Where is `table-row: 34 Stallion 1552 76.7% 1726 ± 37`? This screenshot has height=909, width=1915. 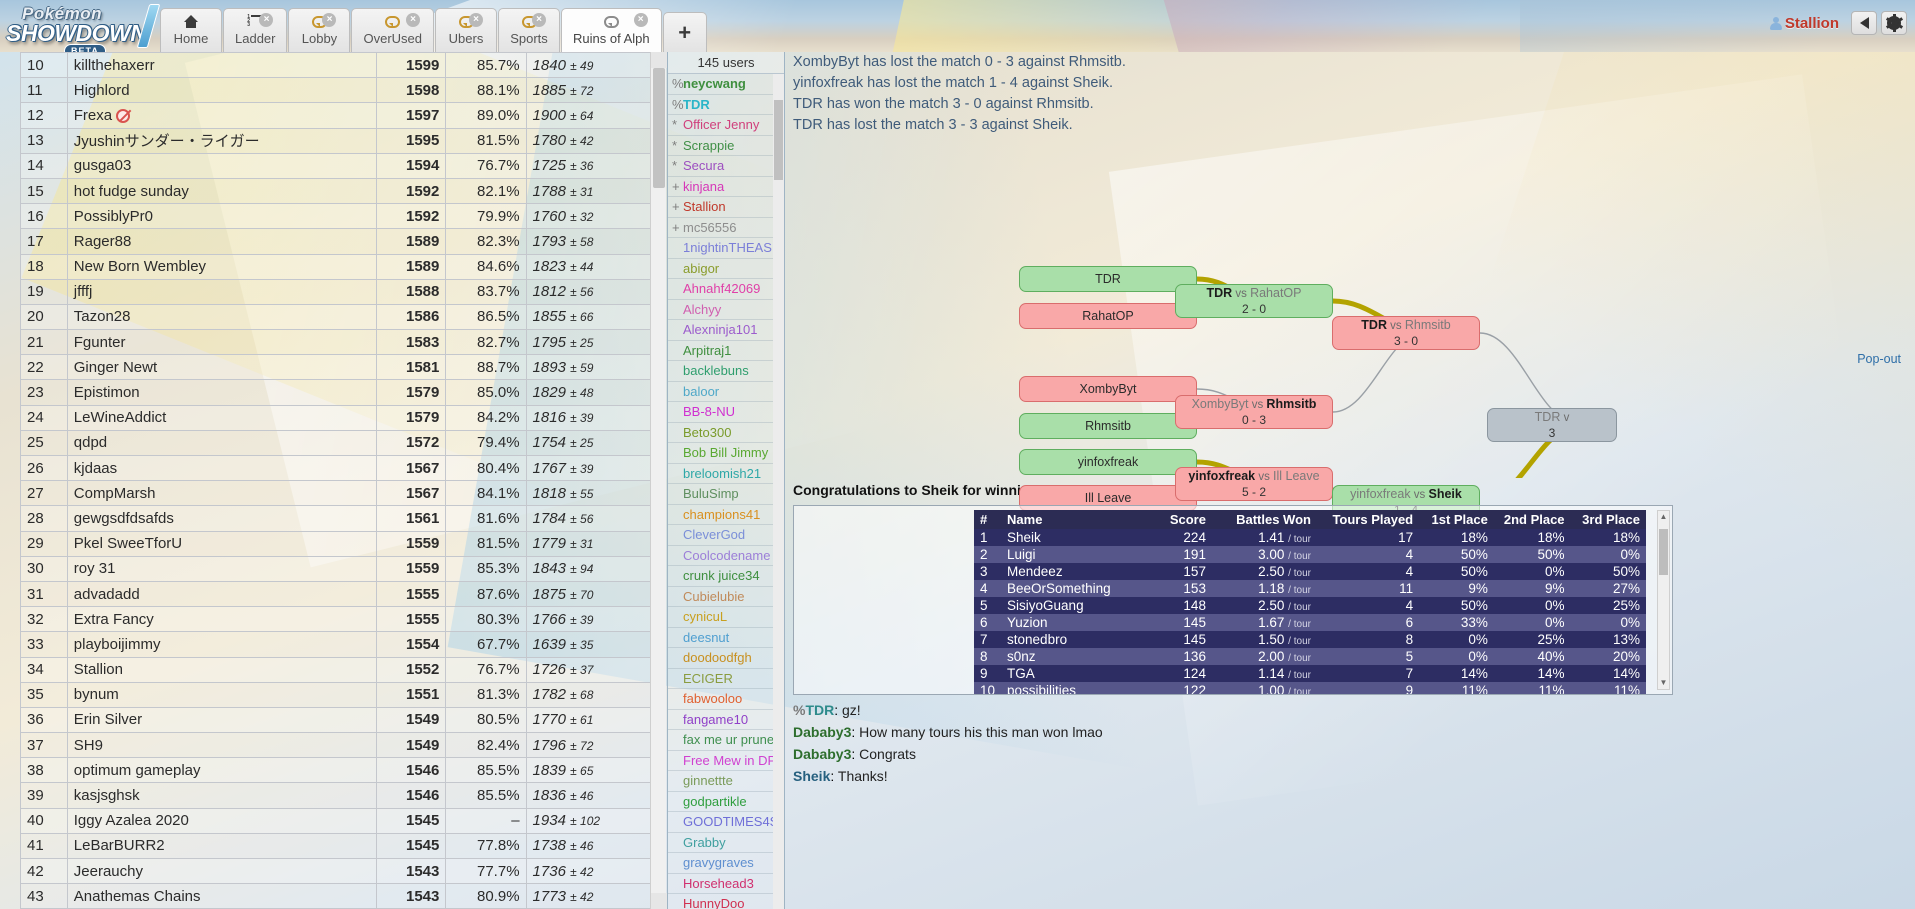 table-row: 34 Stallion 1552 76.7% 1726 ± 37 is located at coordinates (335, 669).